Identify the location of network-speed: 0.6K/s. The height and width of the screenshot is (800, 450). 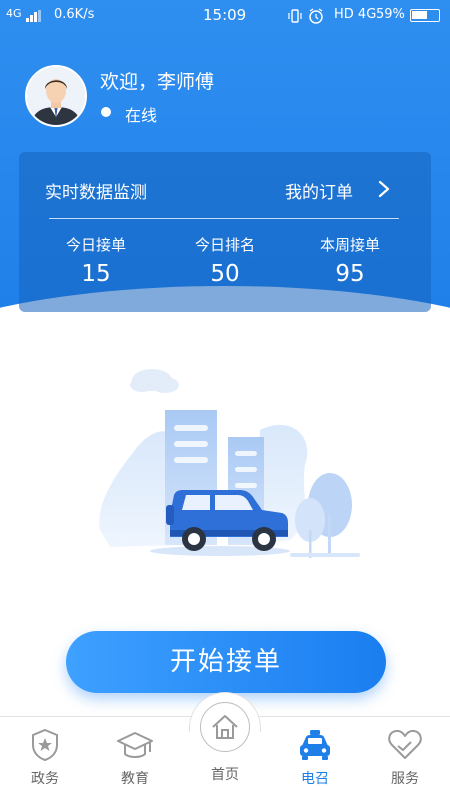
(74, 14).